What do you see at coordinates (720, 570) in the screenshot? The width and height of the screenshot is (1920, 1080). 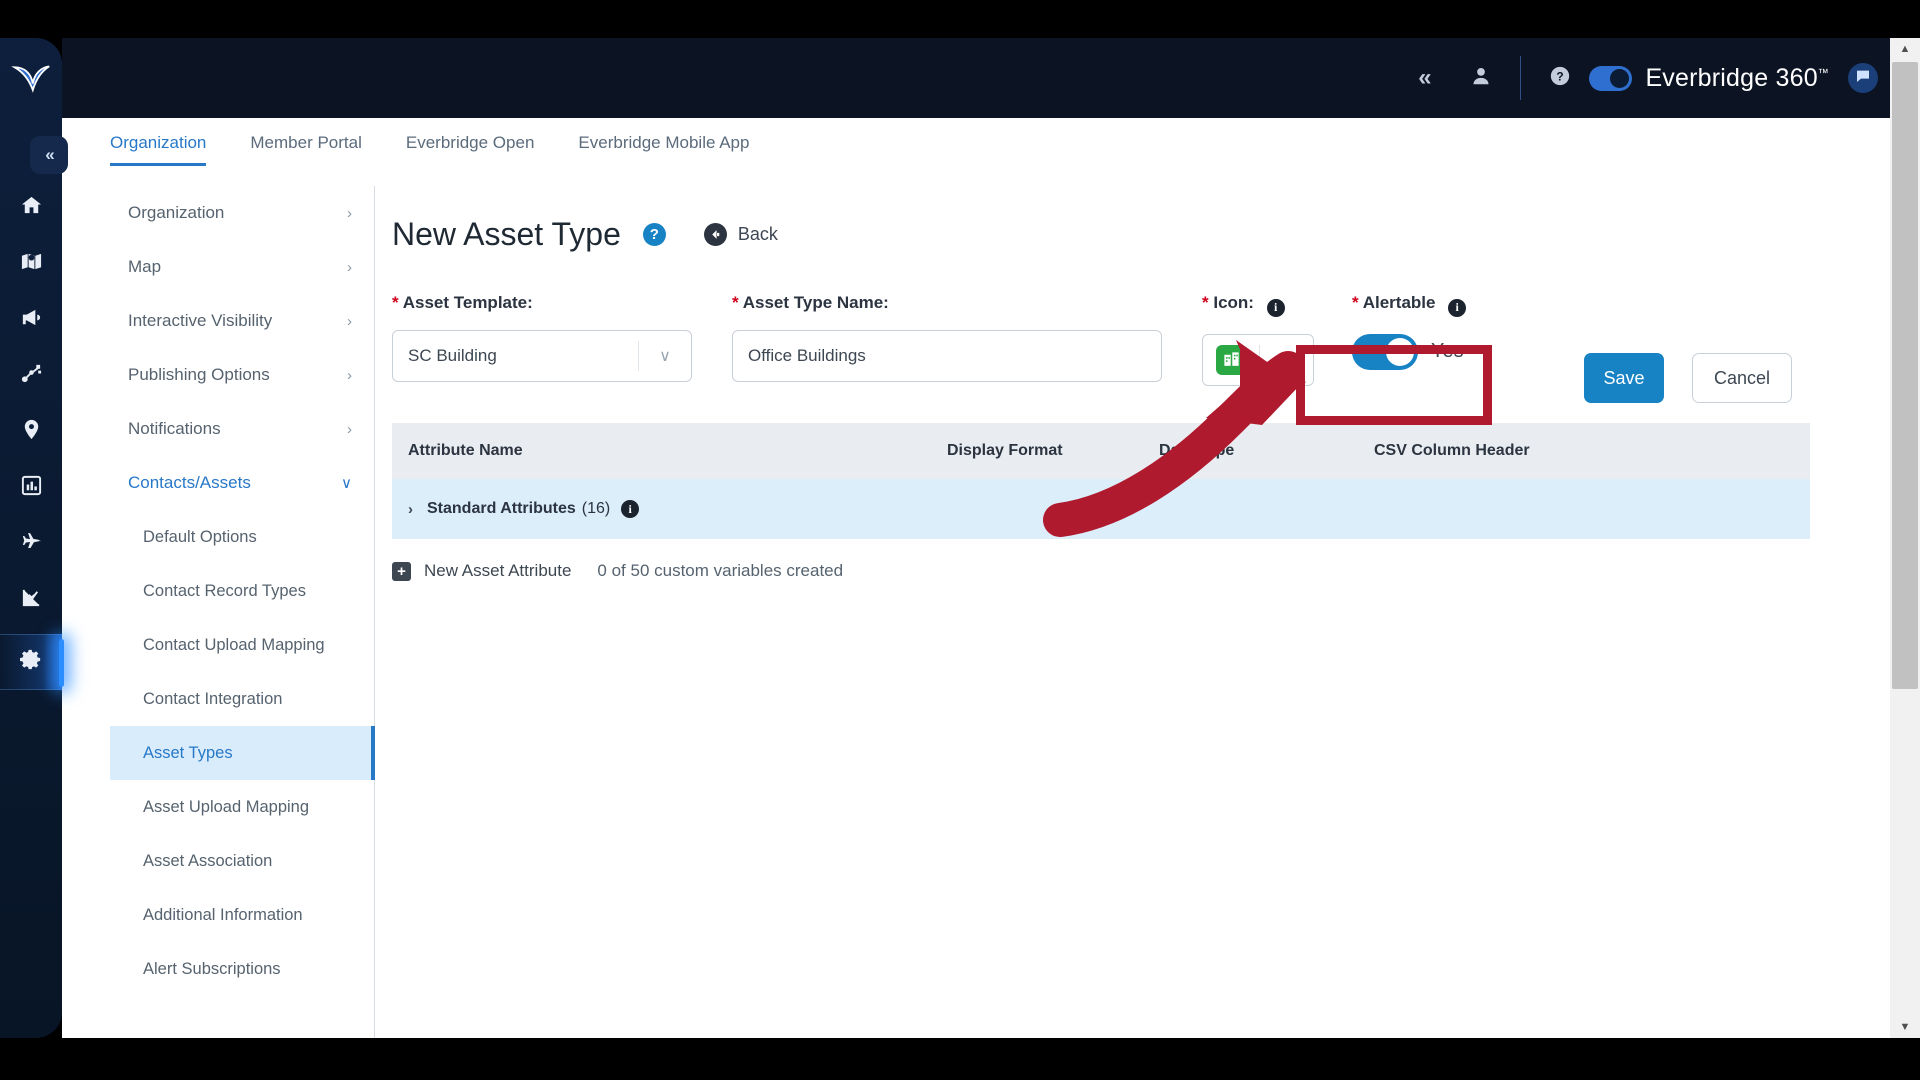 I see `custom-variables-counter: 0 of 50 custom variables created` at bounding box center [720, 570].